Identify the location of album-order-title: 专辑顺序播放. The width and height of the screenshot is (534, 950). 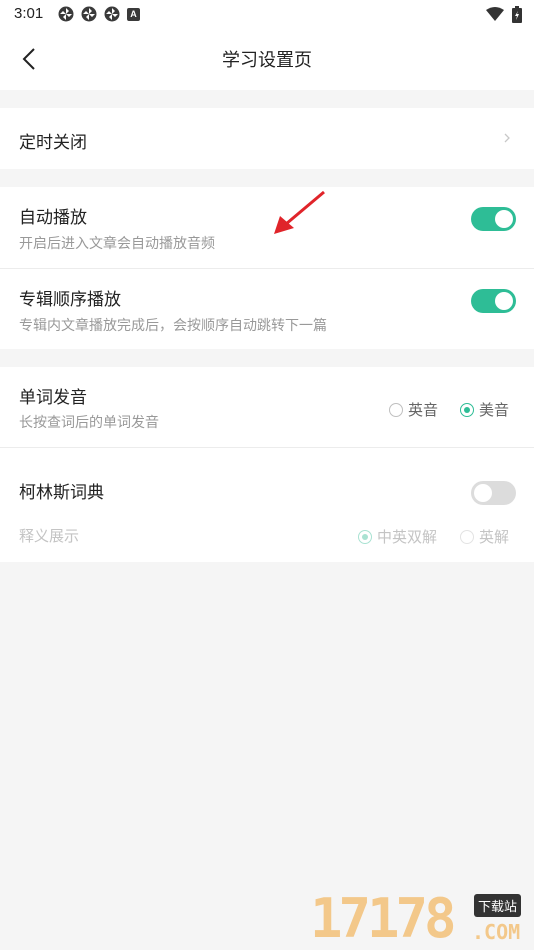
(70, 300).